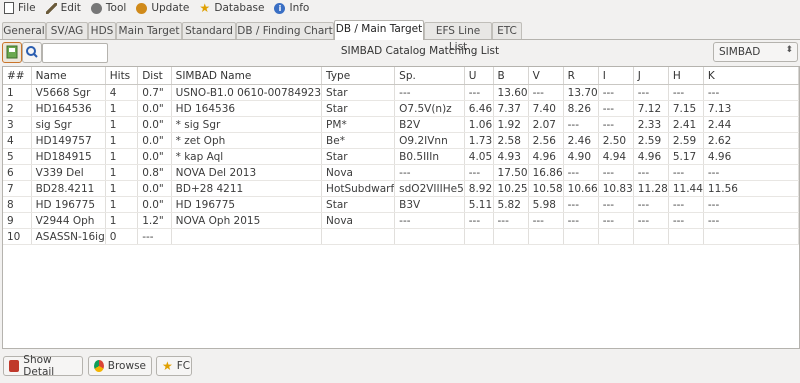 The width and height of the screenshot is (800, 383). Describe the element at coordinates (17, 124) in the screenshot. I see `table-cell: 3` at that location.